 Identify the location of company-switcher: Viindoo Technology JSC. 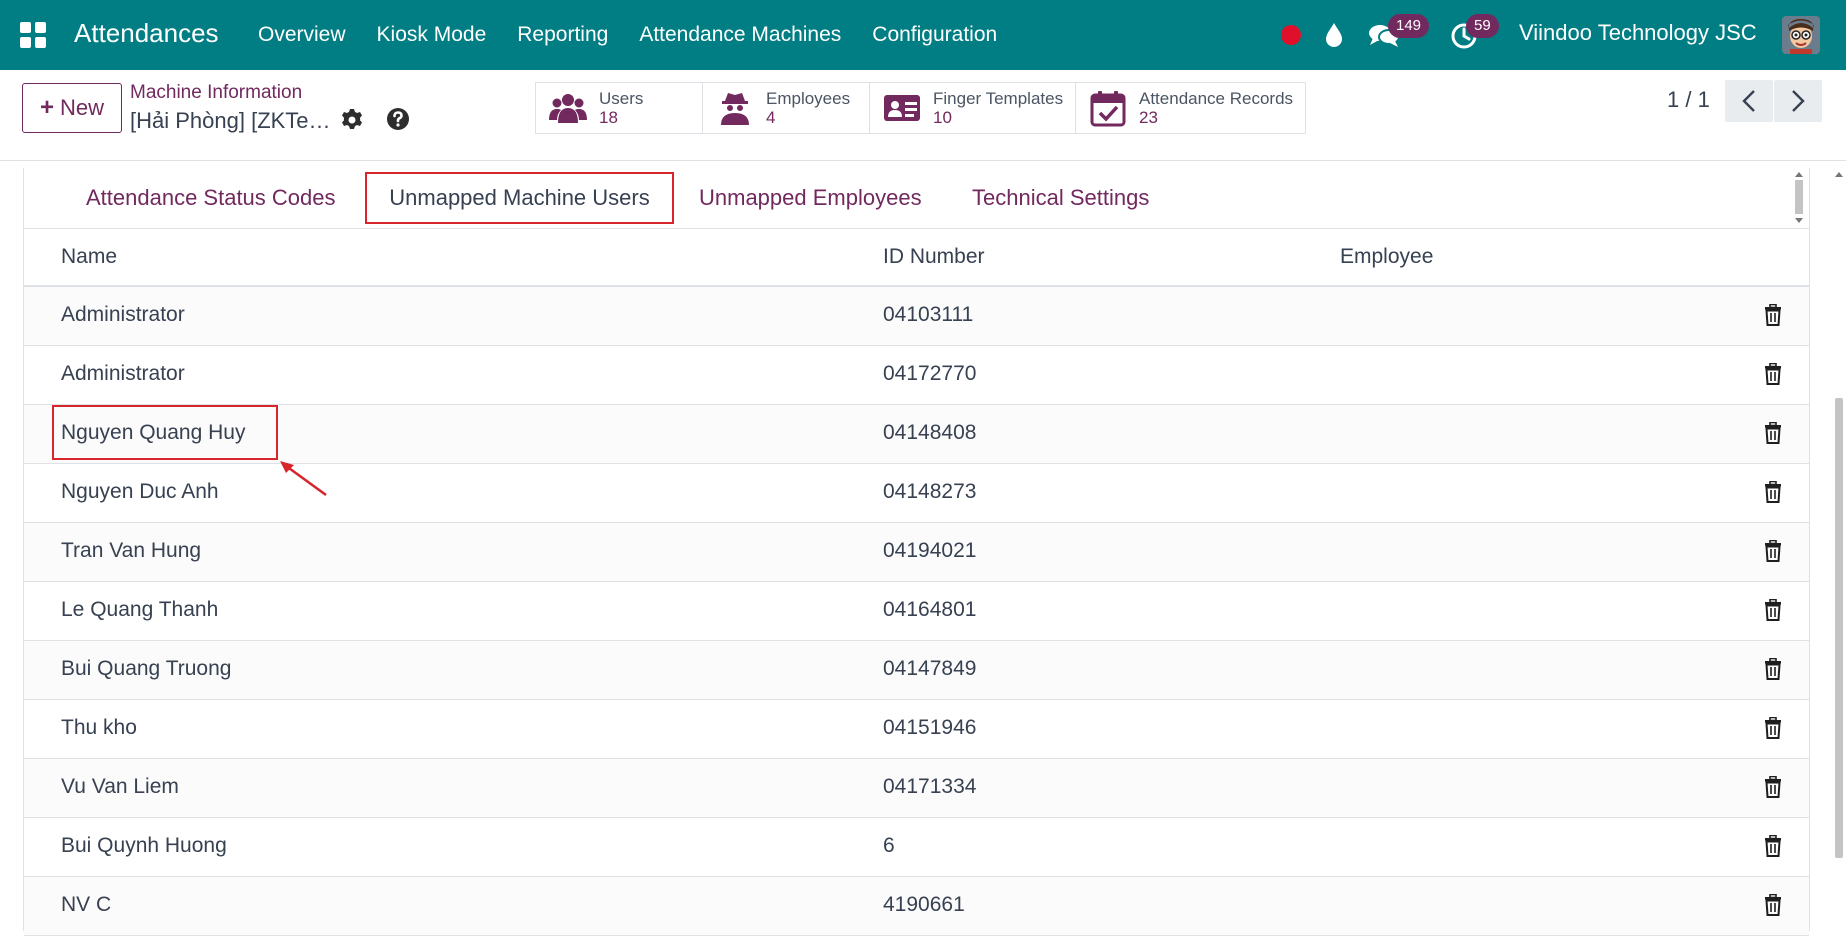
(1638, 33).